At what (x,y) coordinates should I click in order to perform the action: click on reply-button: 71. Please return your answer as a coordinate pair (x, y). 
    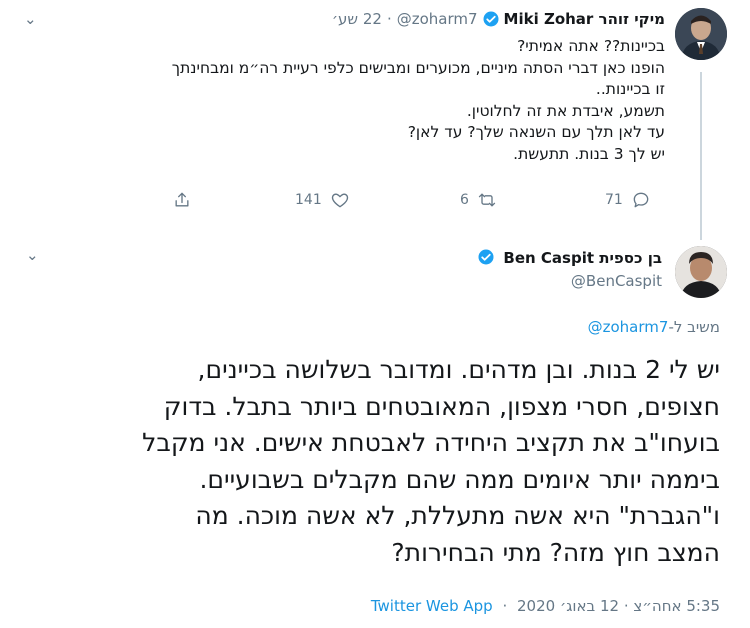
    Looking at the image, I should click on (628, 200).